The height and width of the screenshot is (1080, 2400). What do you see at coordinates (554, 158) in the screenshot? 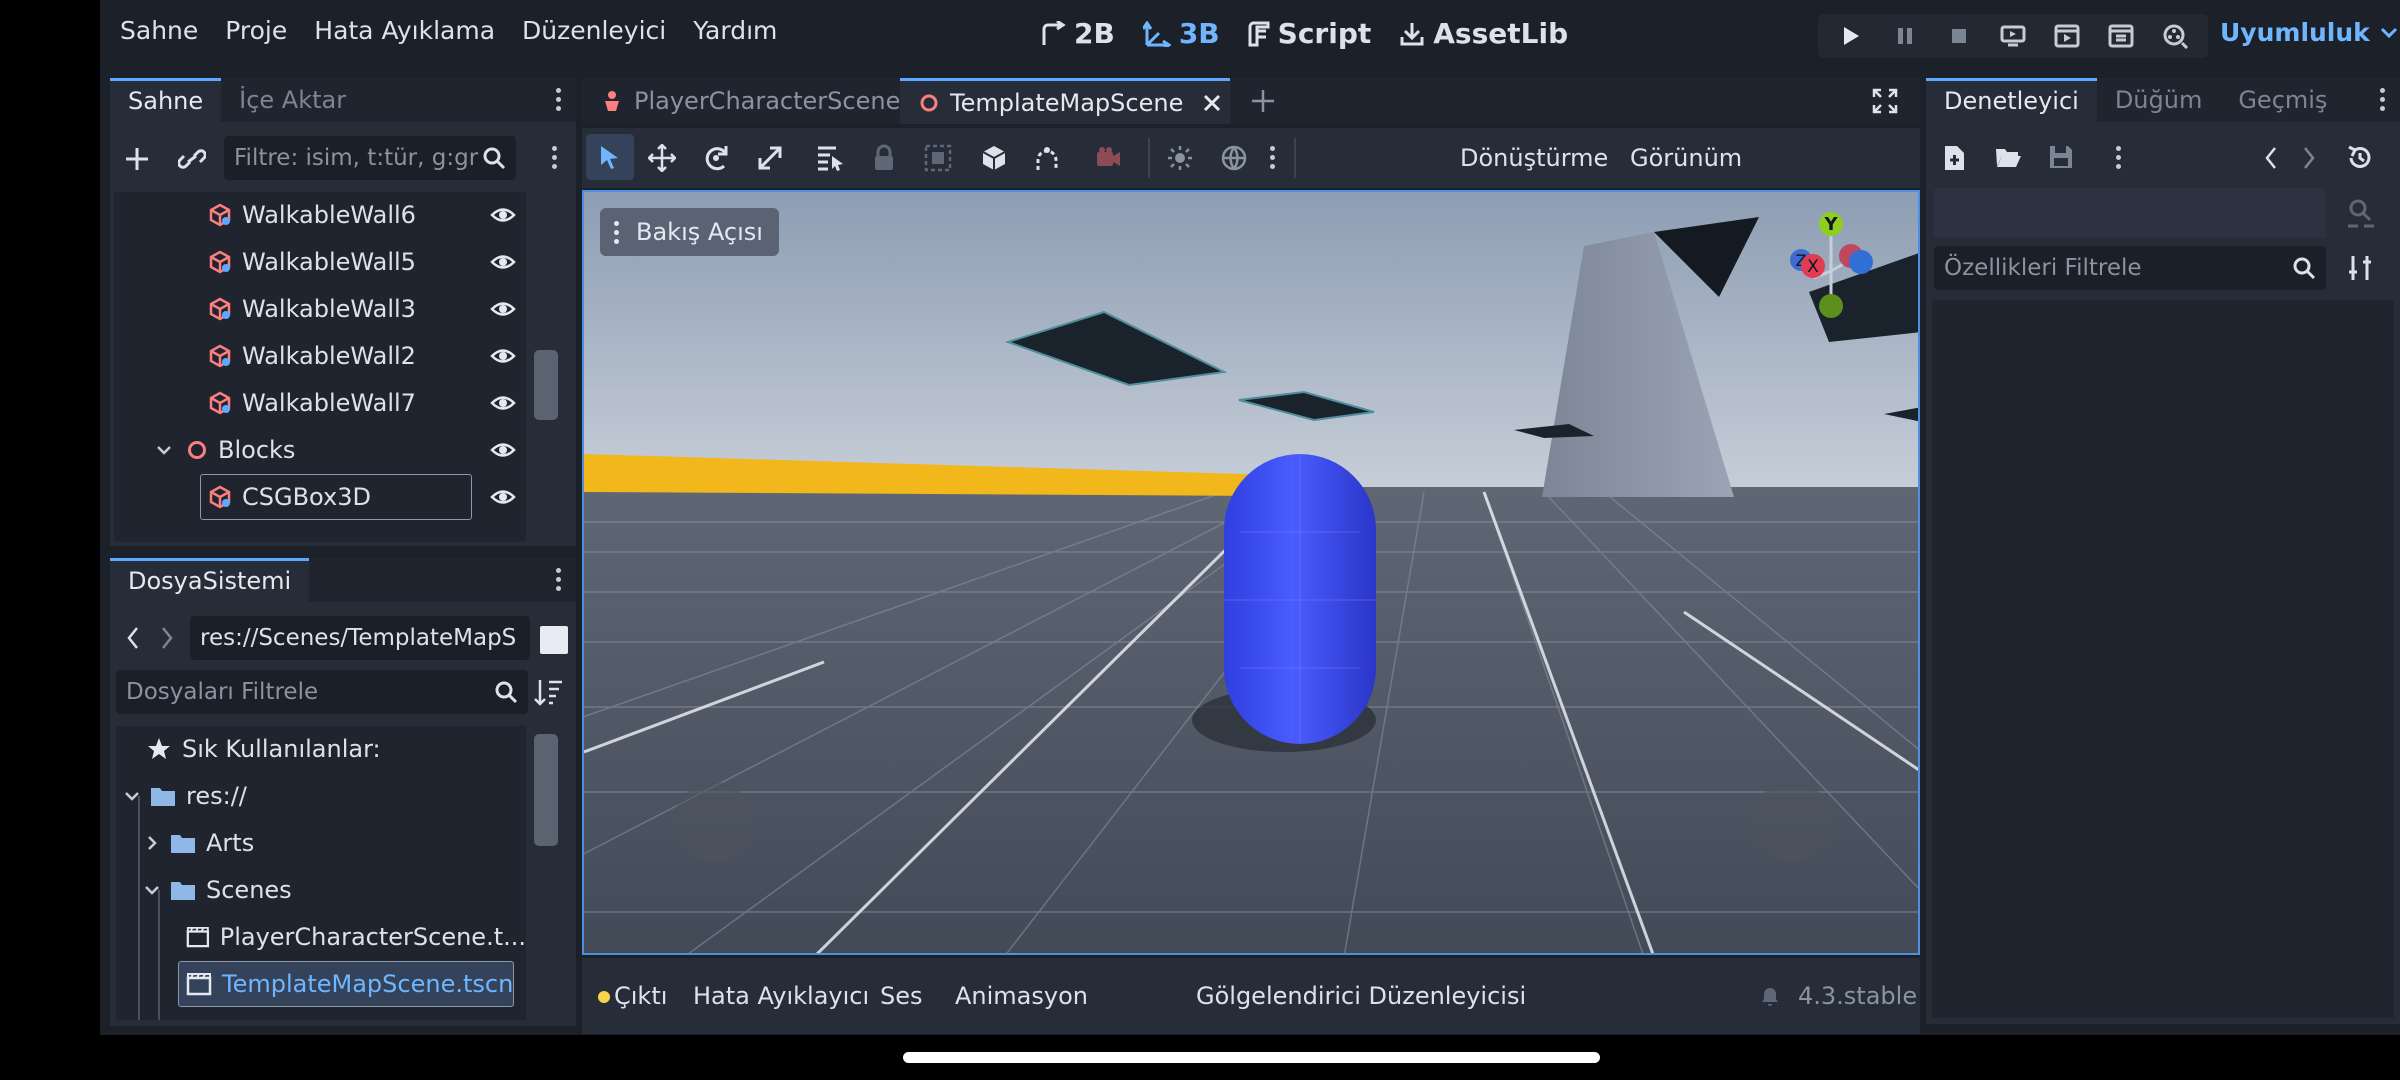
I see `scene-tree-options-button` at bounding box center [554, 158].